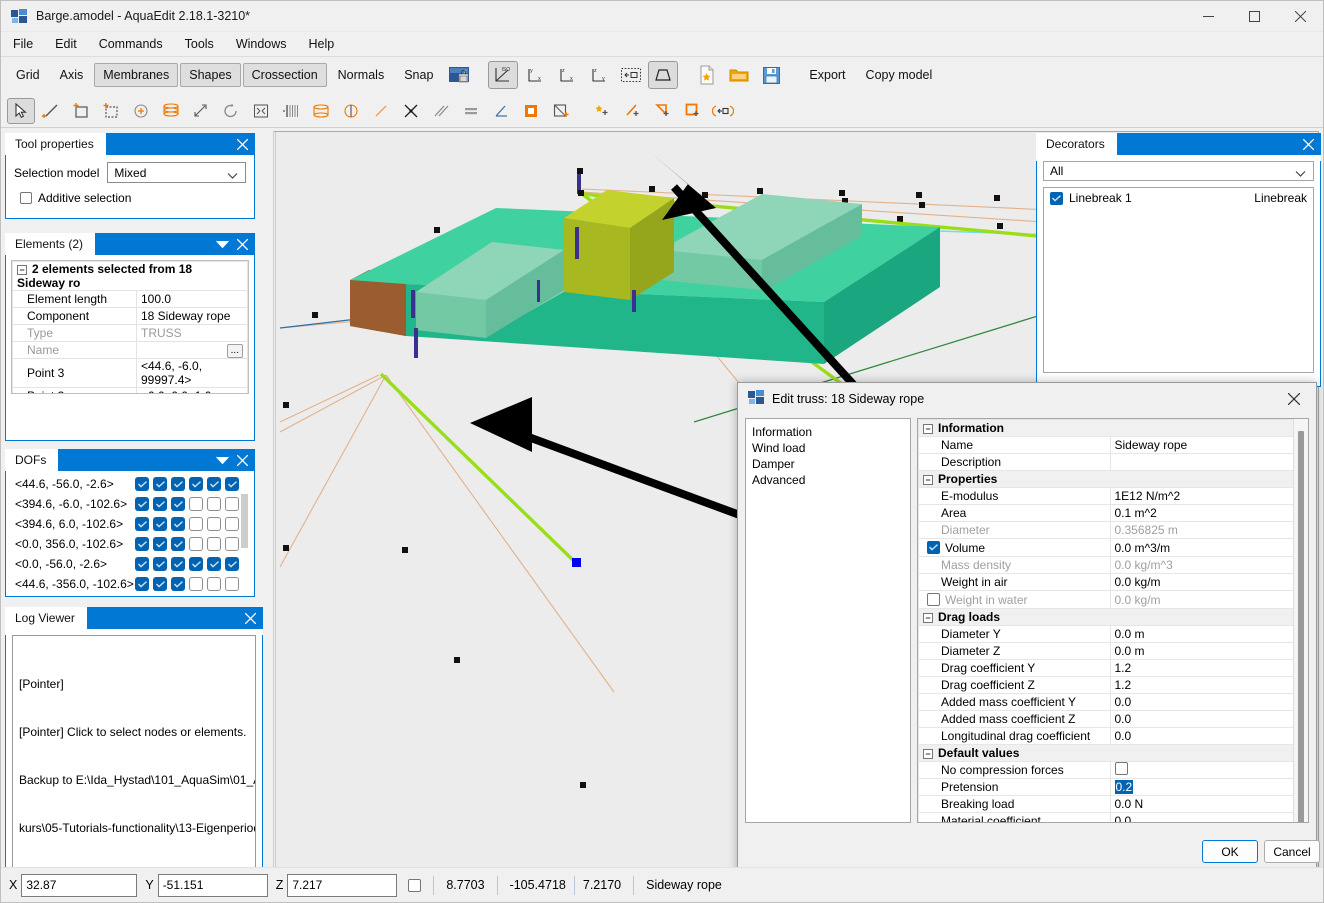 The width and height of the screenshot is (1324, 903). I want to click on toggle-axis: Axis, so click(72, 75).